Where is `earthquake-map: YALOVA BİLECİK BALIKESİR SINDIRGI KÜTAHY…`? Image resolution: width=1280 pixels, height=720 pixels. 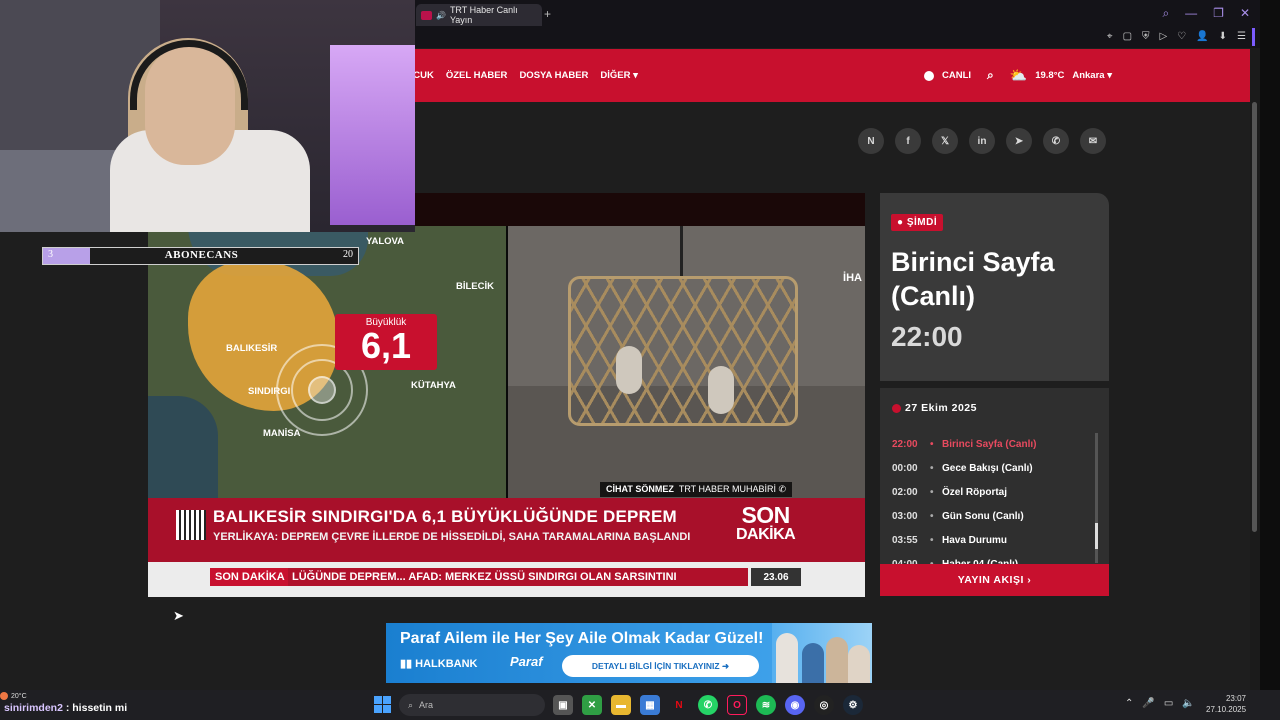 earthquake-map: YALOVA BİLECİK BALIKESİR SINDIRGI KÜTAHY… is located at coordinates (327, 362).